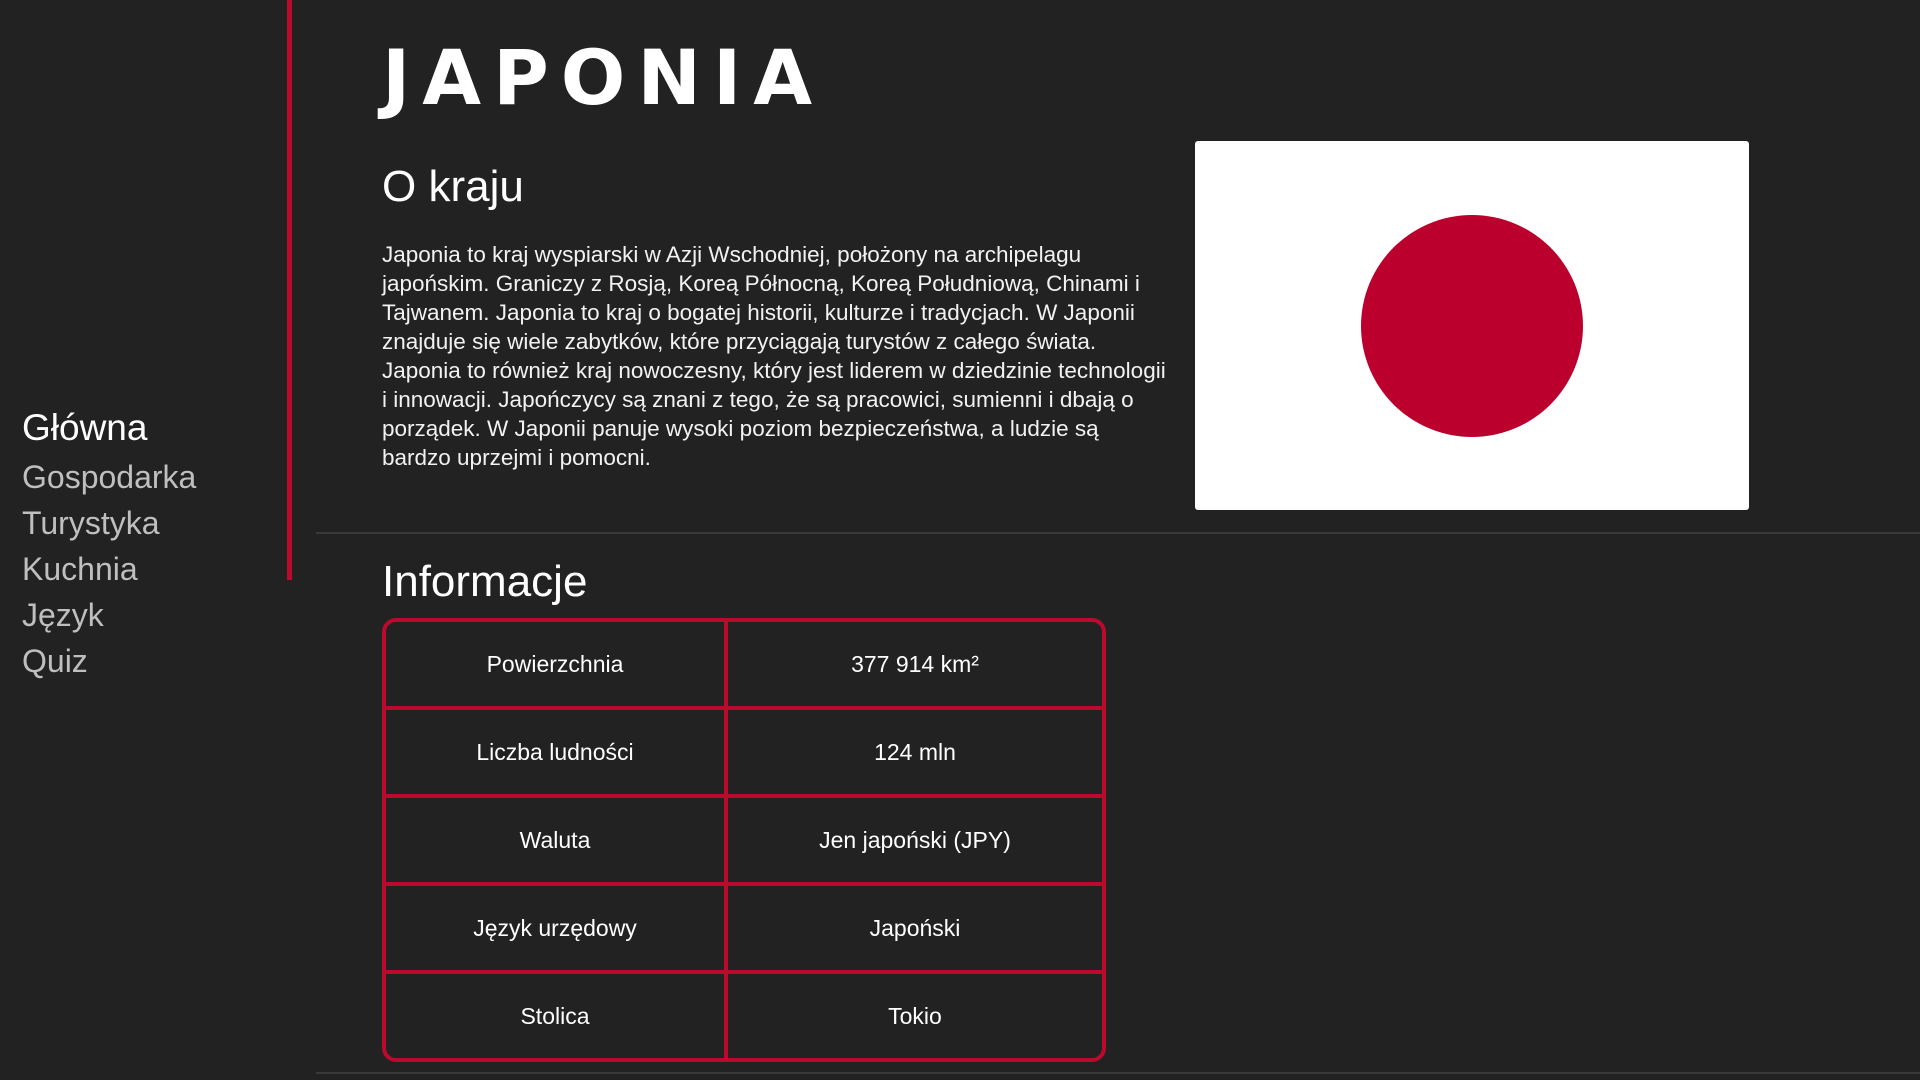  I want to click on site-logo: JAPONIA, so click(603, 77).